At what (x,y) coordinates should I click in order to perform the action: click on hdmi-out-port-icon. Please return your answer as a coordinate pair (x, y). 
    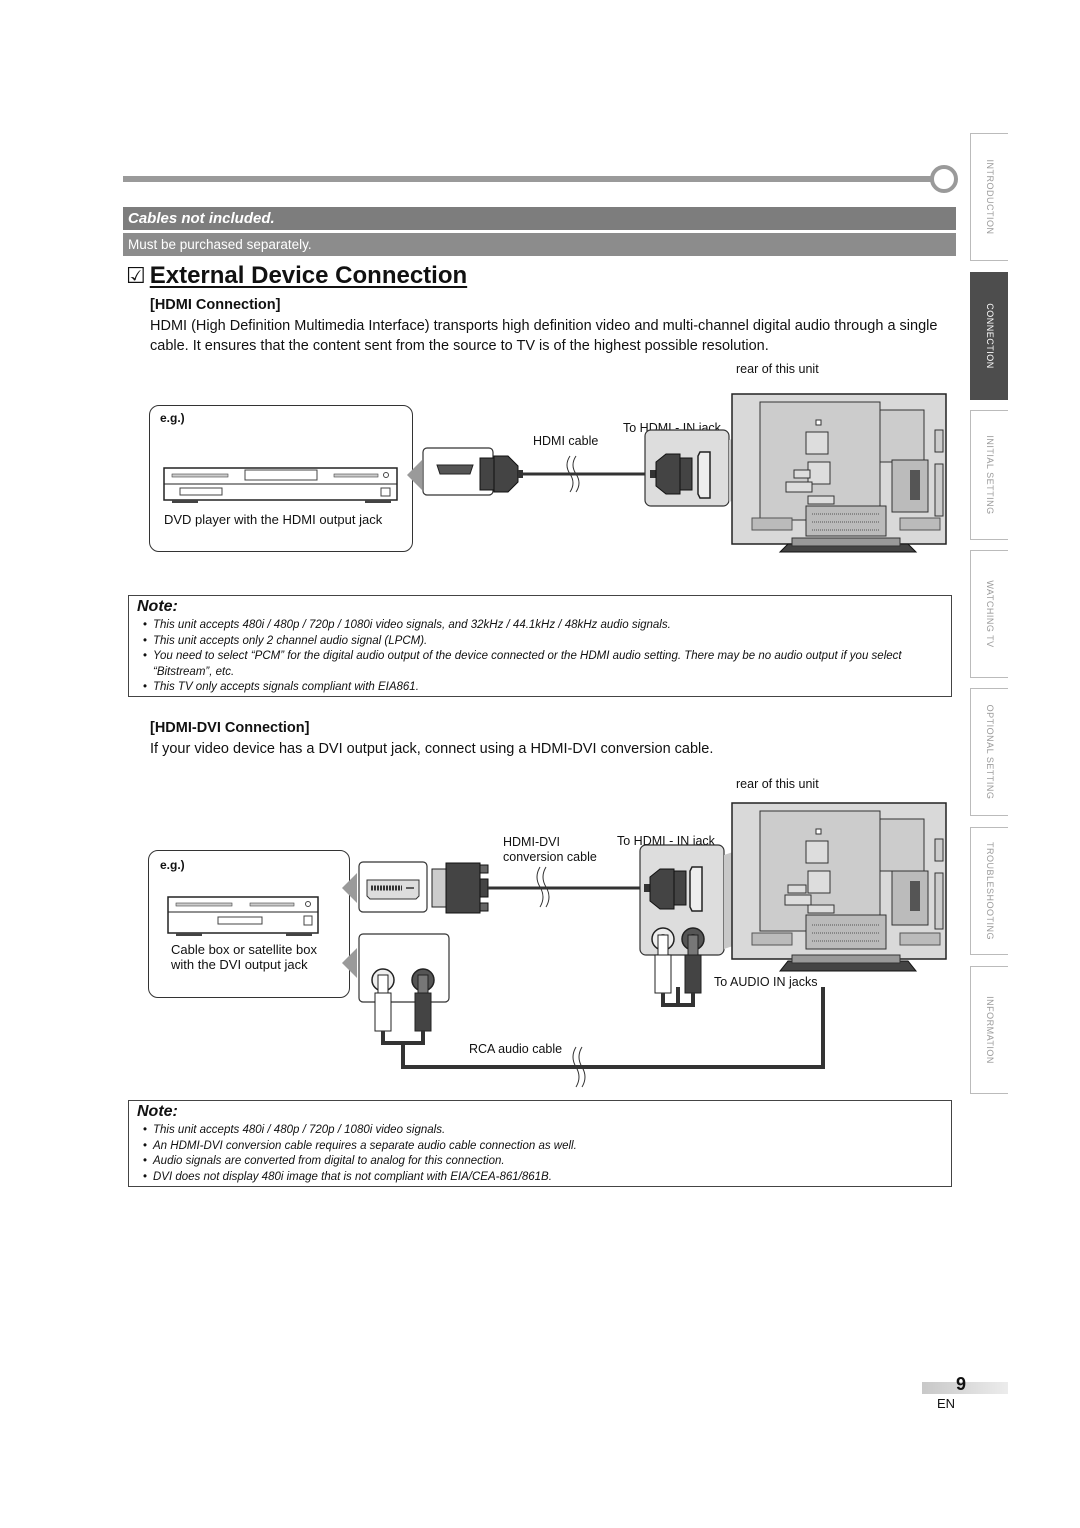
    Looking at the image, I should click on (455, 469).